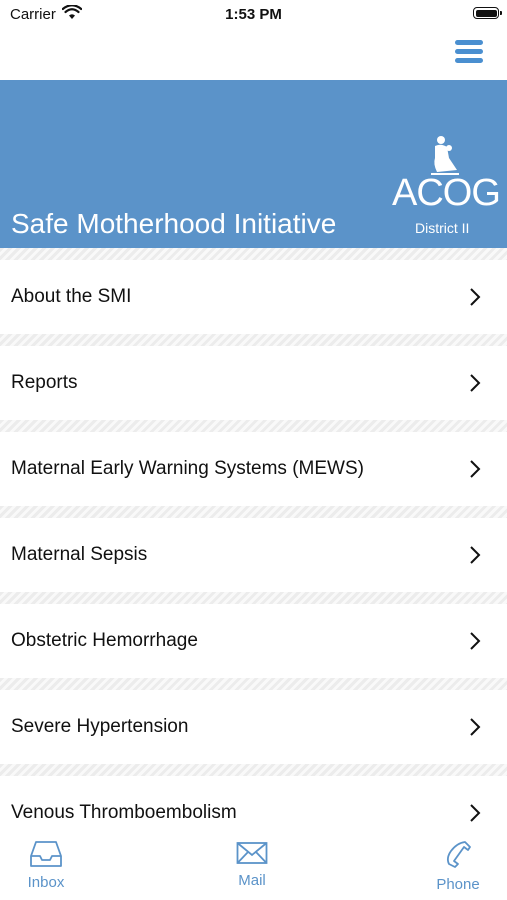  I want to click on menu-item-label: Maternal Sepsis, so click(79, 554).